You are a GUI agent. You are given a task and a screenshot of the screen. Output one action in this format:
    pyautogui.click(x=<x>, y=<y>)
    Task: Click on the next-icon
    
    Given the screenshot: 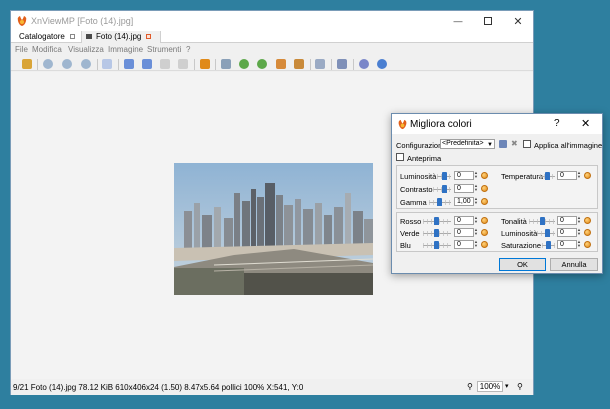 What is the action you would take?
    pyautogui.click(x=147, y=64)
    